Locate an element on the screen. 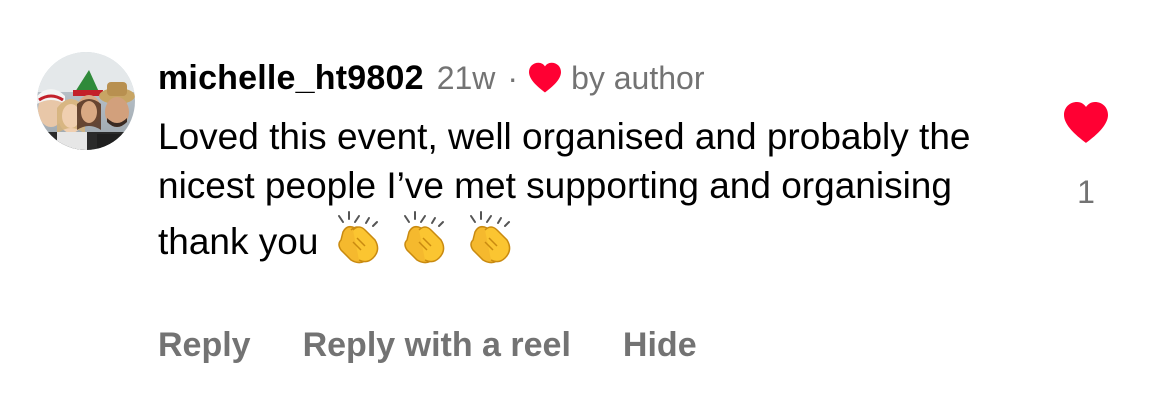 Image resolution: width=1170 pixels, height=415 pixels. comment-time: 21w is located at coordinates (466, 77).